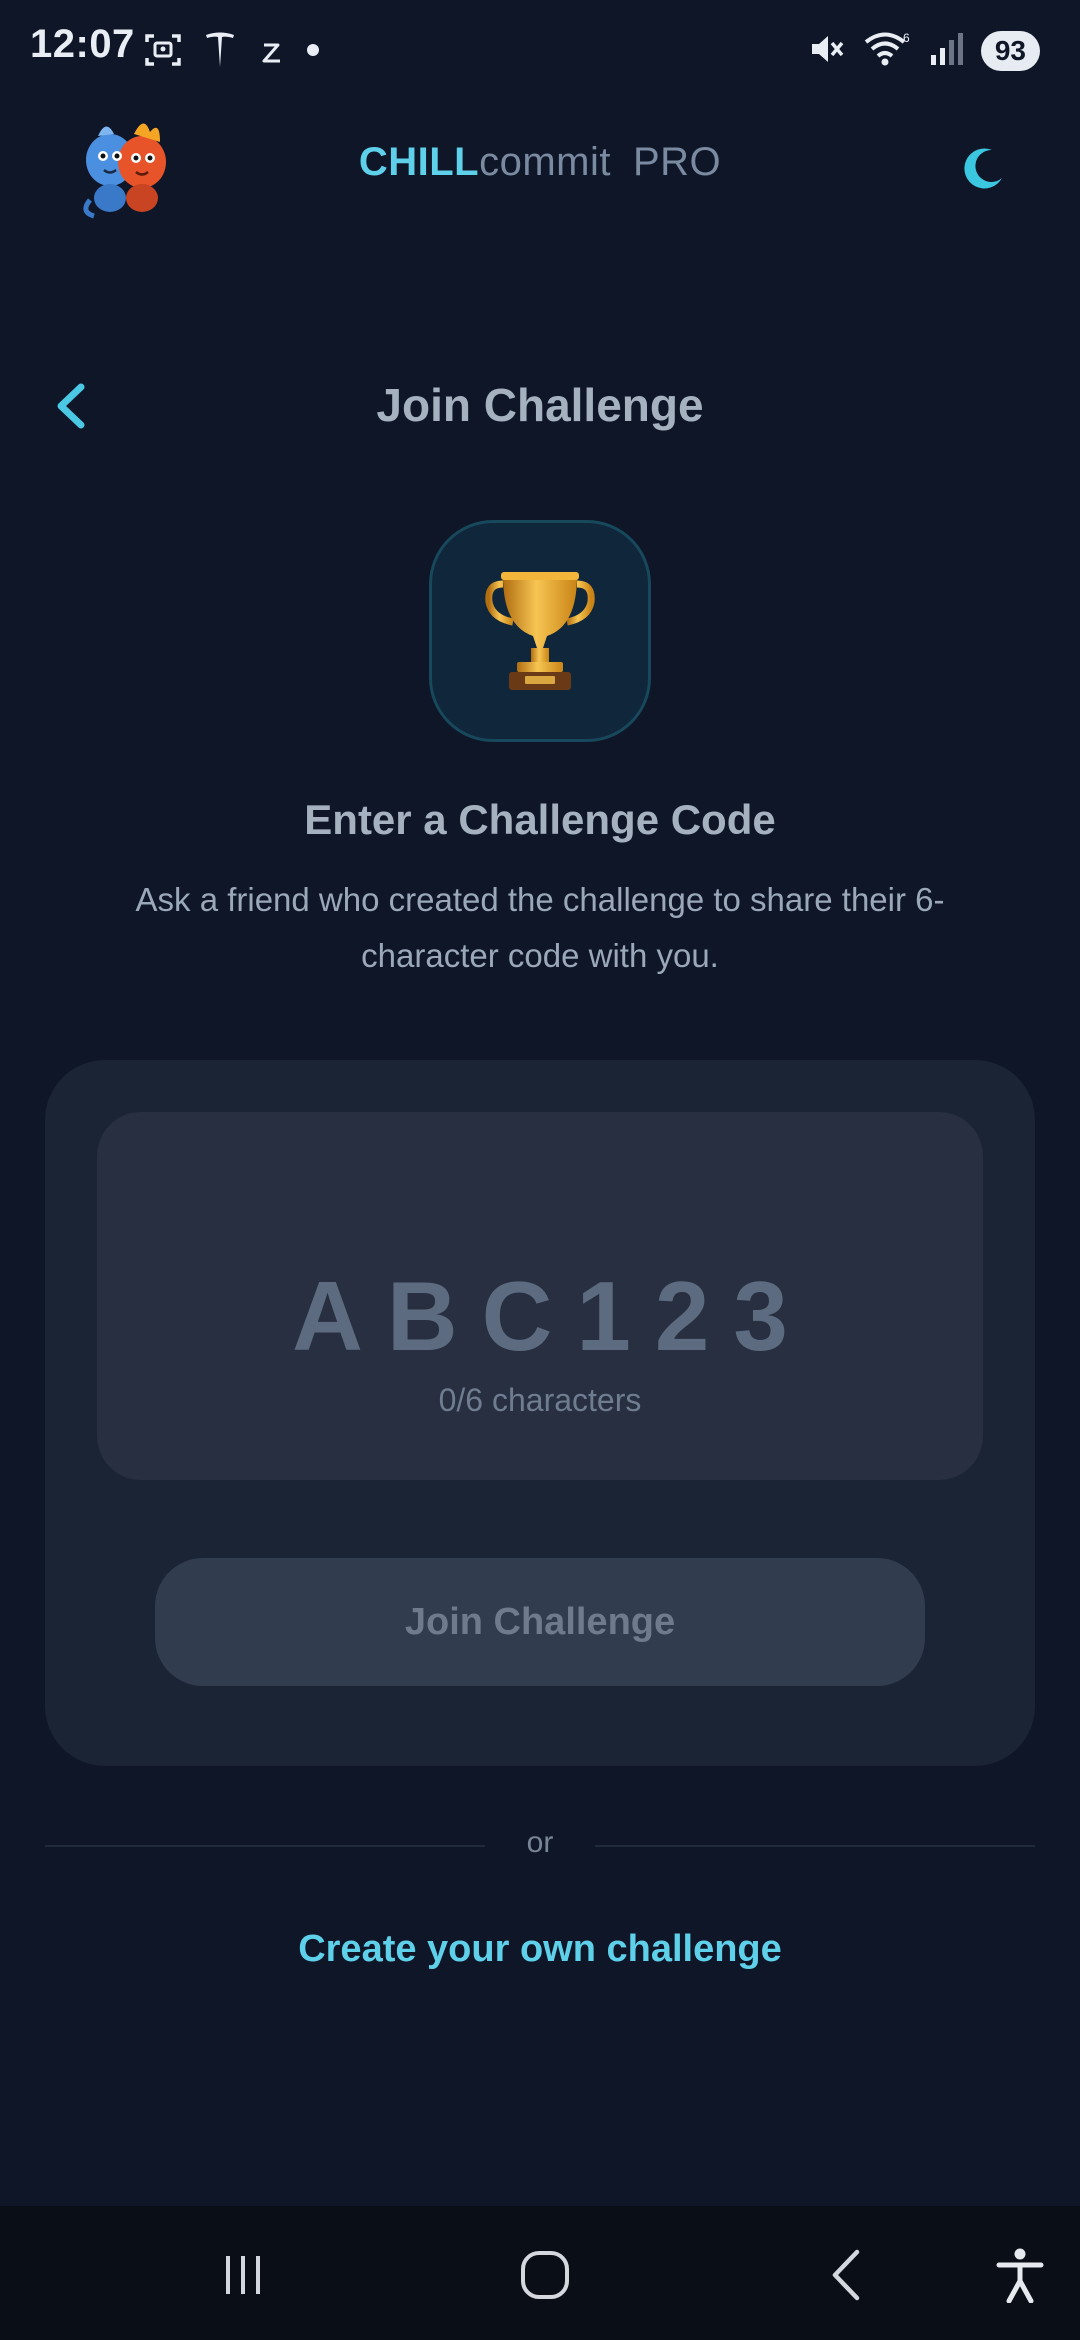 This screenshot has height=2340, width=1080. What do you see at coordinates (540, 50) in the screenshot?
I see `status-bar: 12:07 6 93` at bounding box center [540, 50].